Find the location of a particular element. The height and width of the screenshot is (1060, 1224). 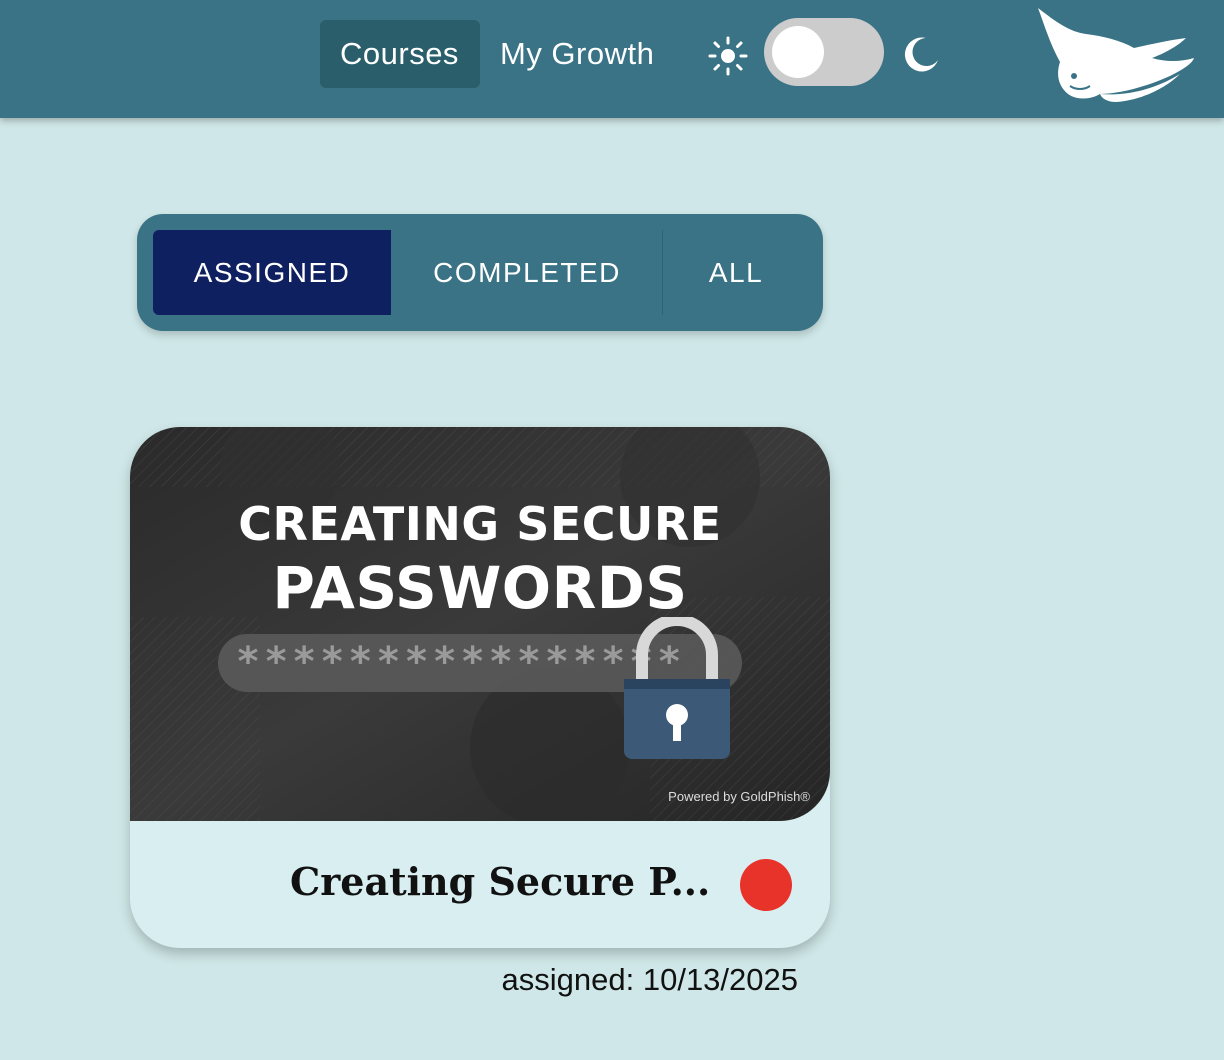

padlock-icon is located at coordinates (677, 688).